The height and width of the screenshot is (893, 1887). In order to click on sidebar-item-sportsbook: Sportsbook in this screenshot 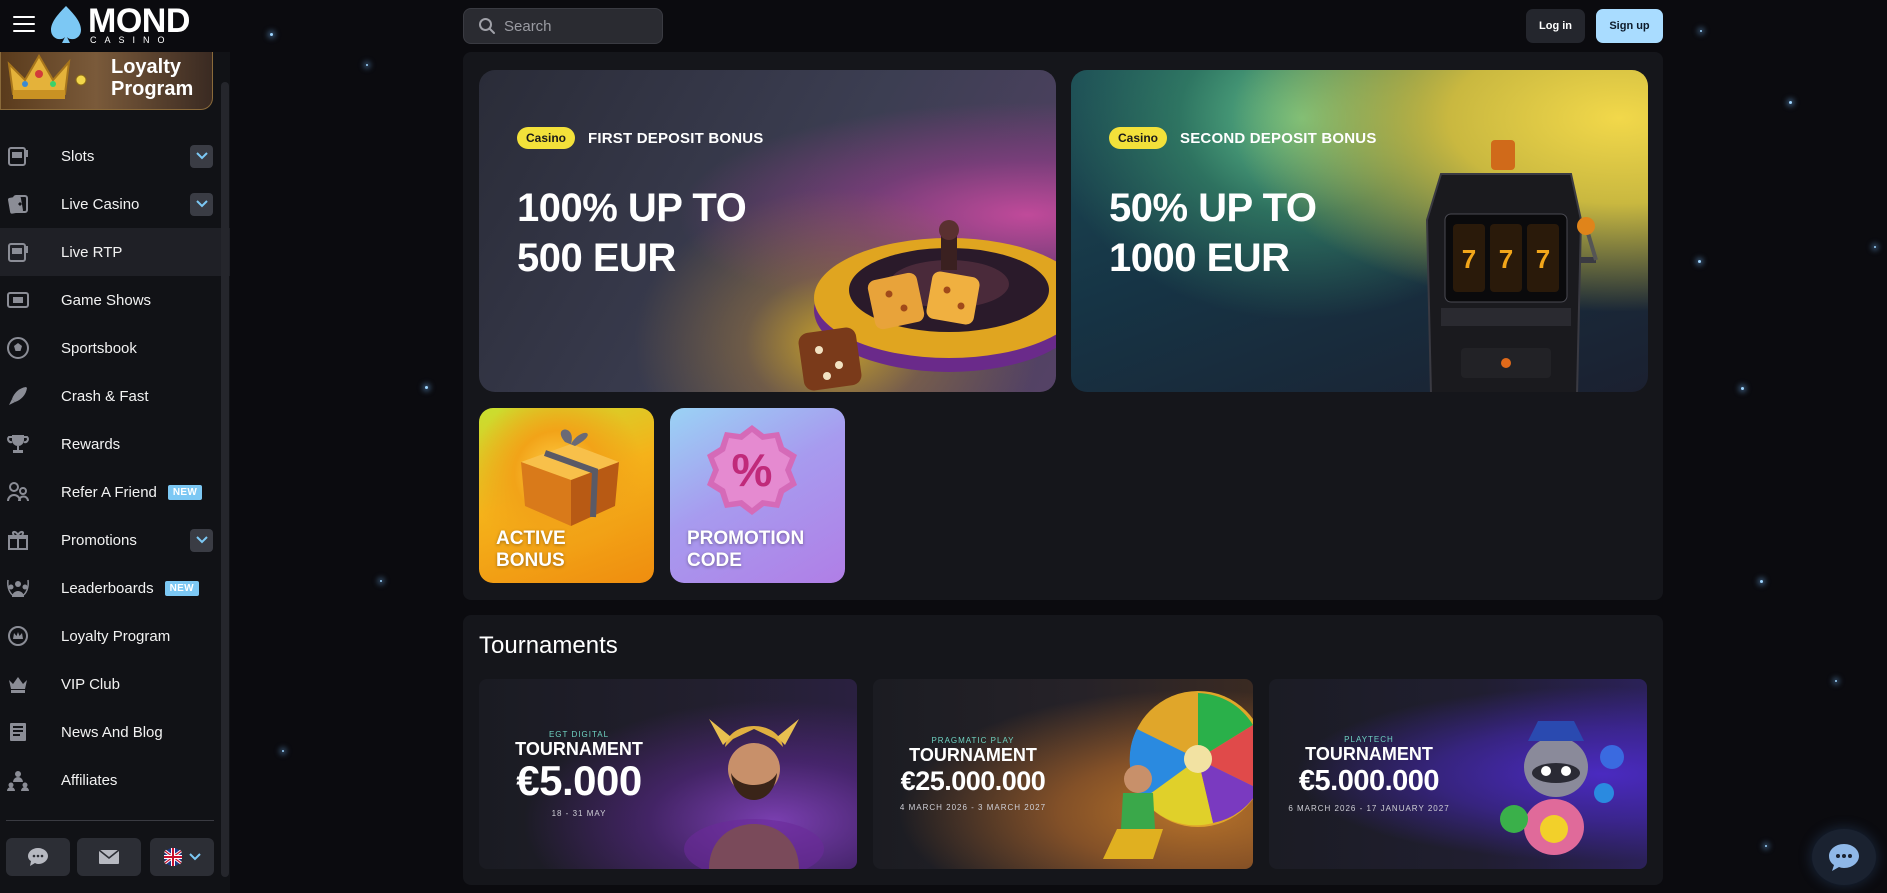, I will do `click(115, 348)`.